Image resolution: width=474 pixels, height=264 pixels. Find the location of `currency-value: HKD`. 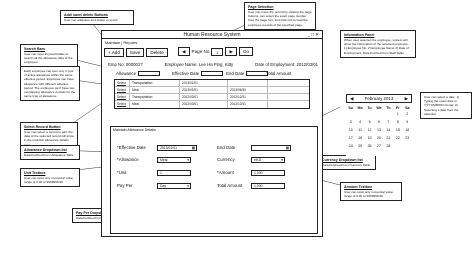

currency-value: HKD is located at coordinates (258, 160).